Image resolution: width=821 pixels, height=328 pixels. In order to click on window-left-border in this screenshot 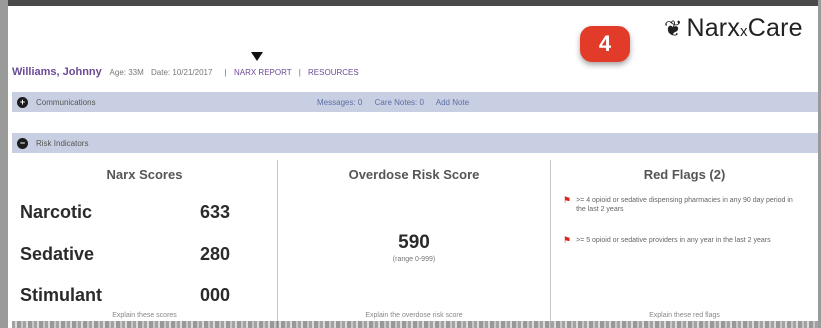, I will do `click(4, 164)`.